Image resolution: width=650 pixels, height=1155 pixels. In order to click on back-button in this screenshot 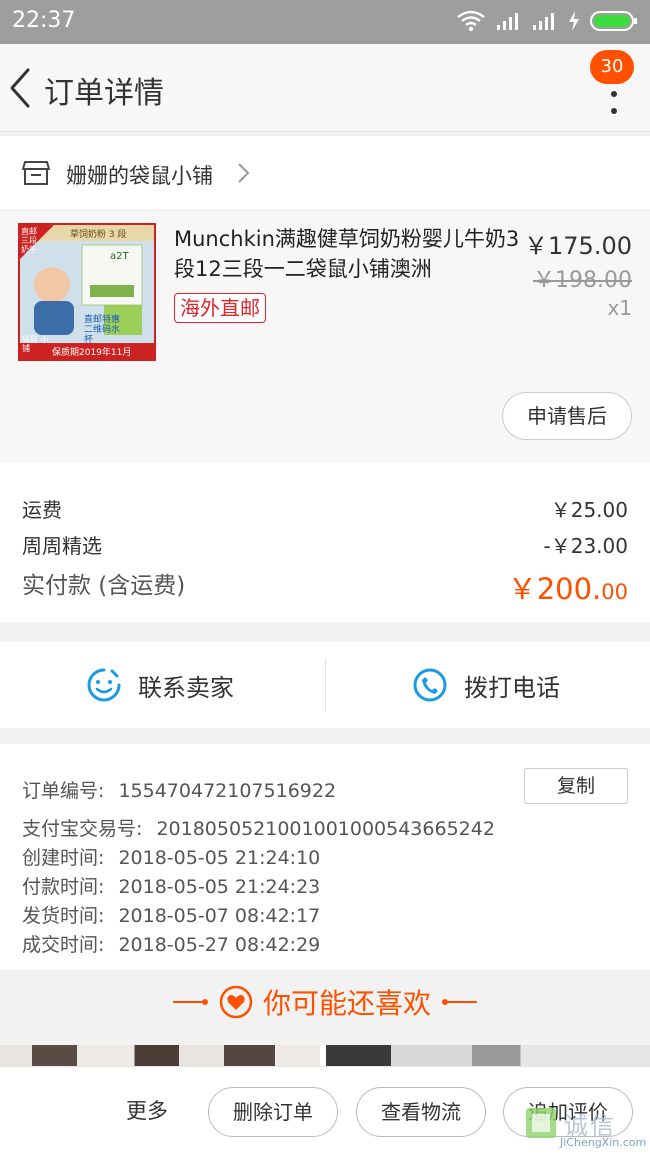, I will do `click(21, 88)`.